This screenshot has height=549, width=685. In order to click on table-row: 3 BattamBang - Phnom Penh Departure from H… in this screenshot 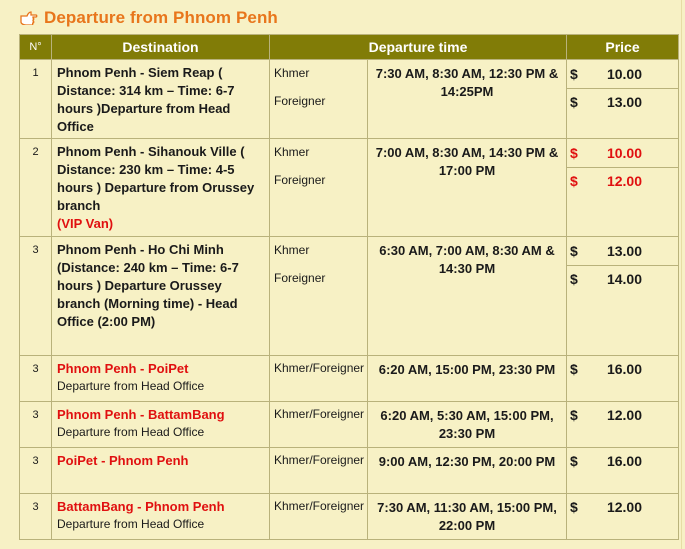, I will do `click(349, 516)`.